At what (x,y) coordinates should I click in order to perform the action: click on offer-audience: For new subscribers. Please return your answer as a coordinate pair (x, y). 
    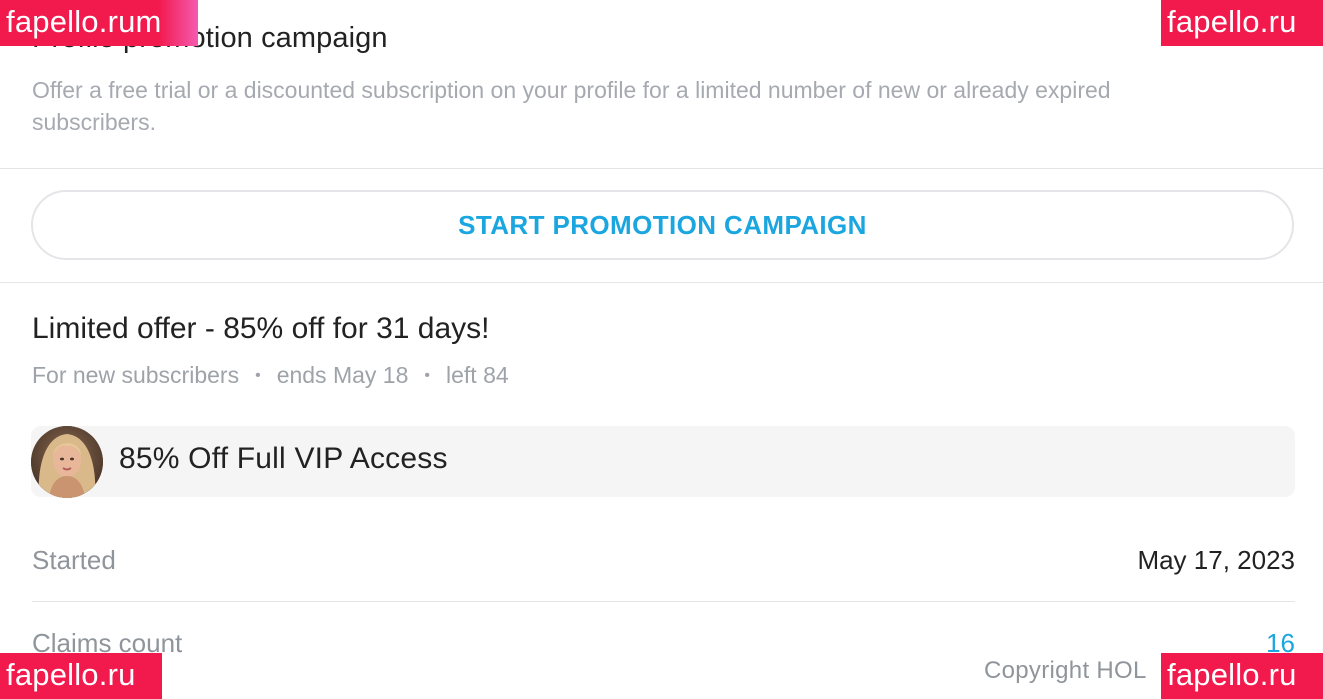
    Looking at the image, I should click on (136, 375).